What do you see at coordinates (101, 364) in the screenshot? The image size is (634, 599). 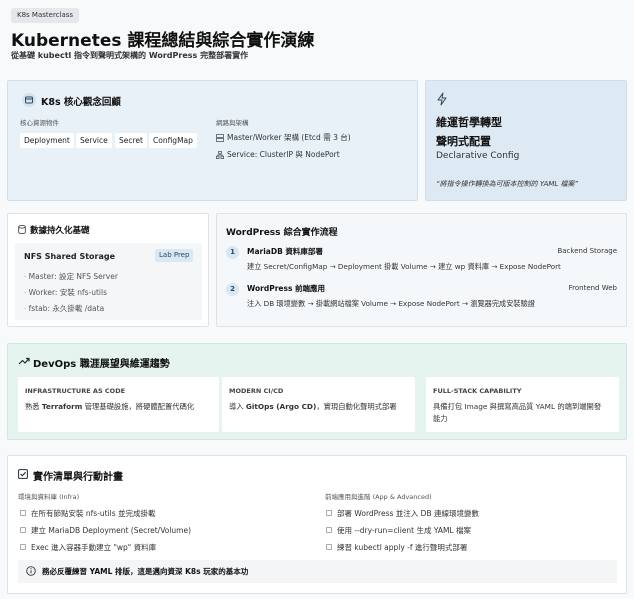 I see `devops-title: DevOps 職涯展望與維運趨勢` at bounding box center [101, 364].